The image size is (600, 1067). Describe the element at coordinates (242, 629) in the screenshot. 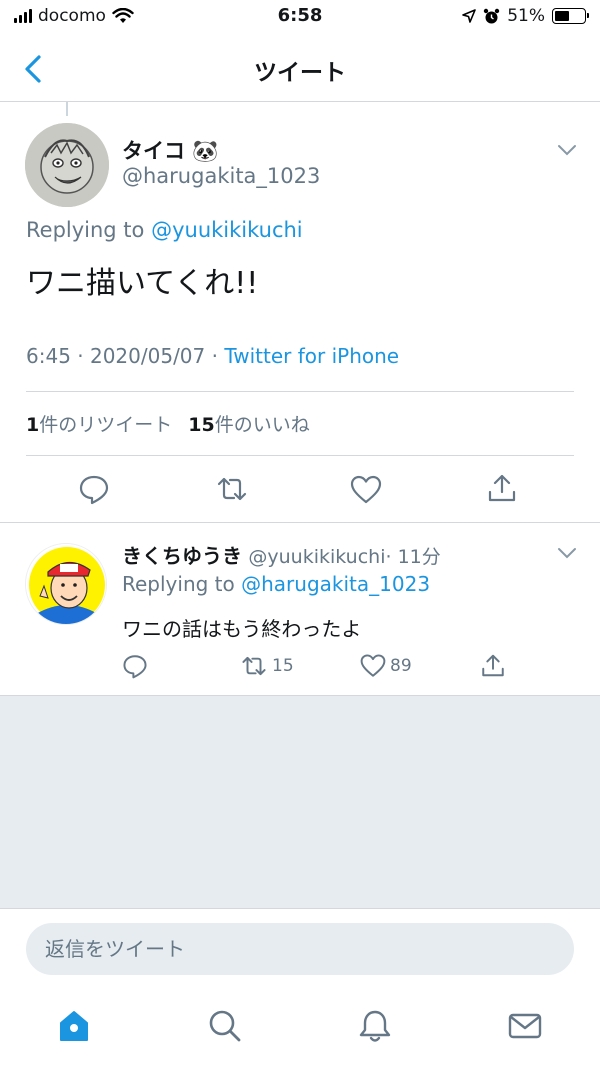

I see `reply-text: ワニの話はもう終わったよ` at that location.